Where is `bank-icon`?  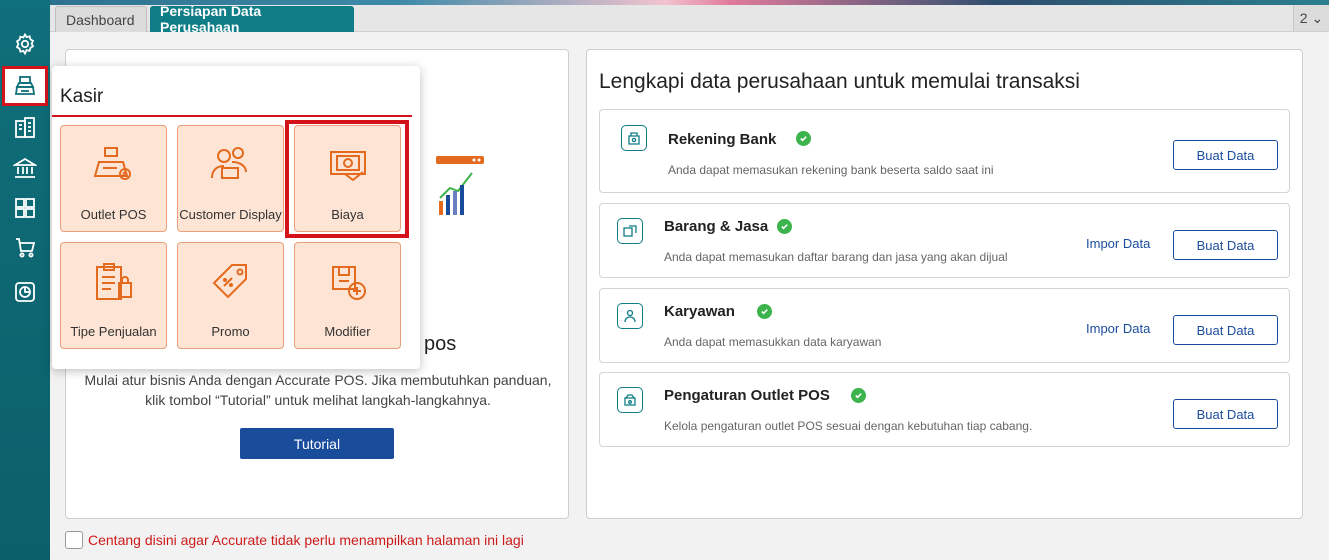
bank-icon is located at coordinates (25, 167).